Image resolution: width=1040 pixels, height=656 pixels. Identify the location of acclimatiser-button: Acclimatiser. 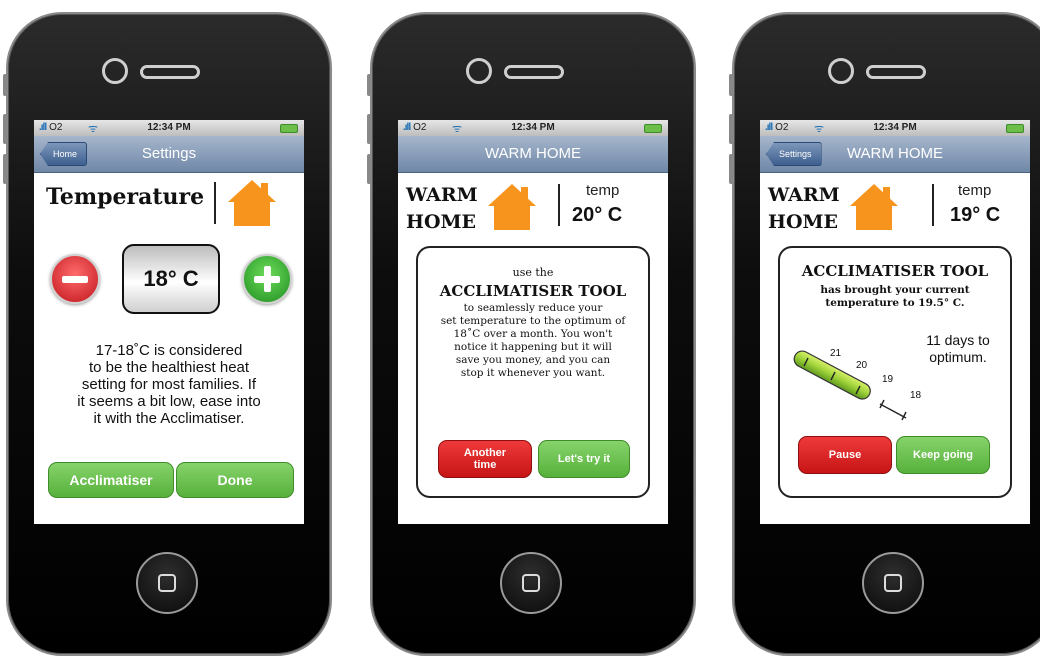
(111, 480).